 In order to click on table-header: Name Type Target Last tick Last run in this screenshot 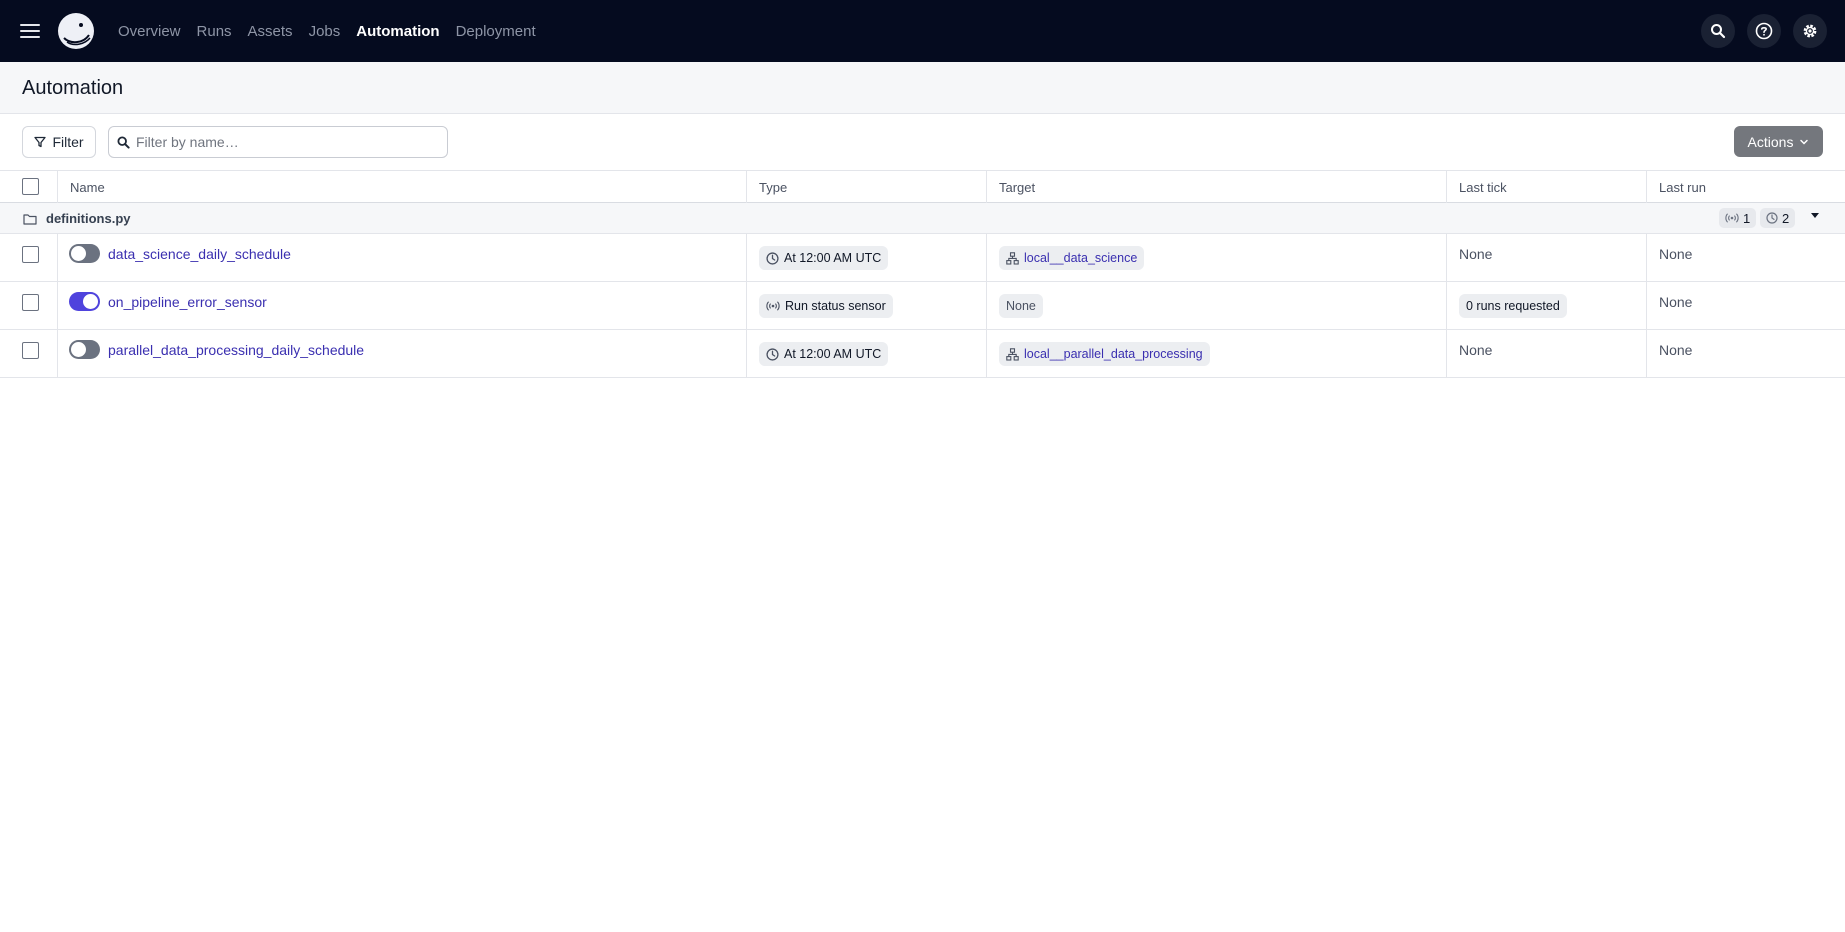, I will do `click(922, 186)`.